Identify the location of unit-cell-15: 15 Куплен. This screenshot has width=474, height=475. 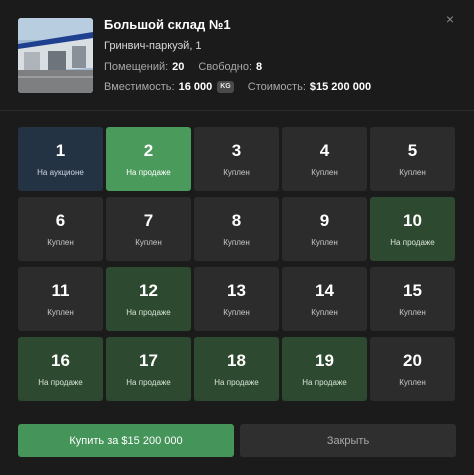
(412, 299).